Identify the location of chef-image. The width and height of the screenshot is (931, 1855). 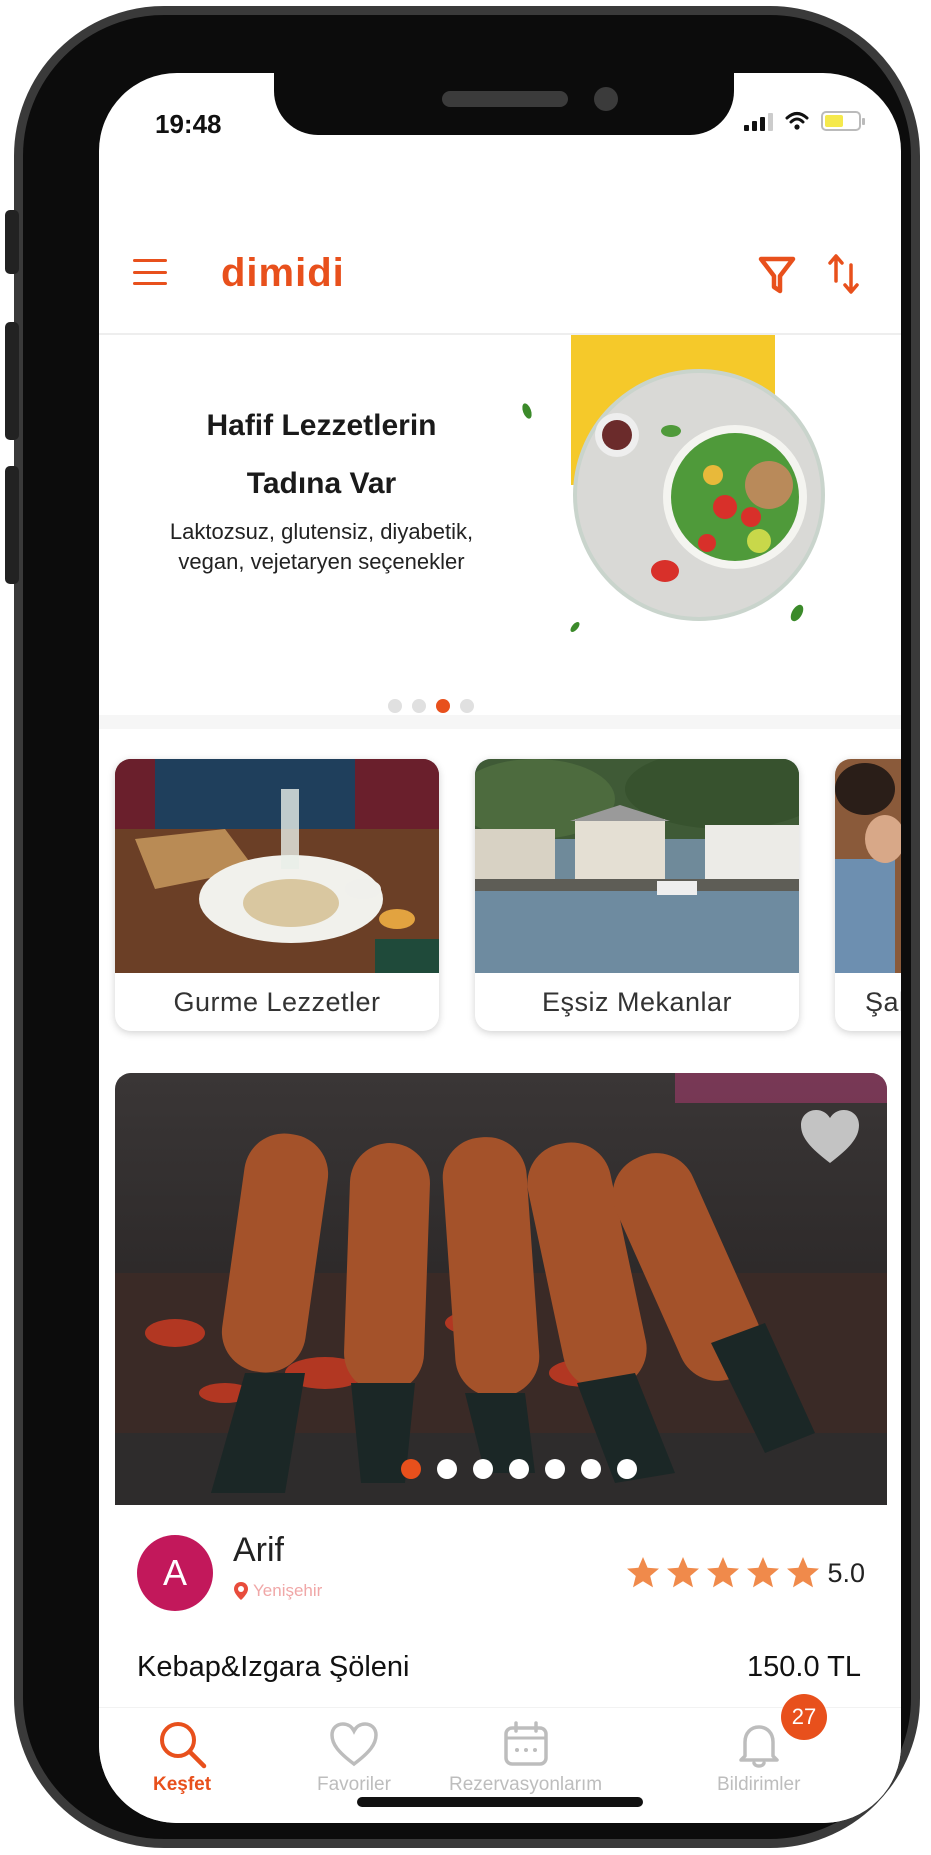
(868, 866).